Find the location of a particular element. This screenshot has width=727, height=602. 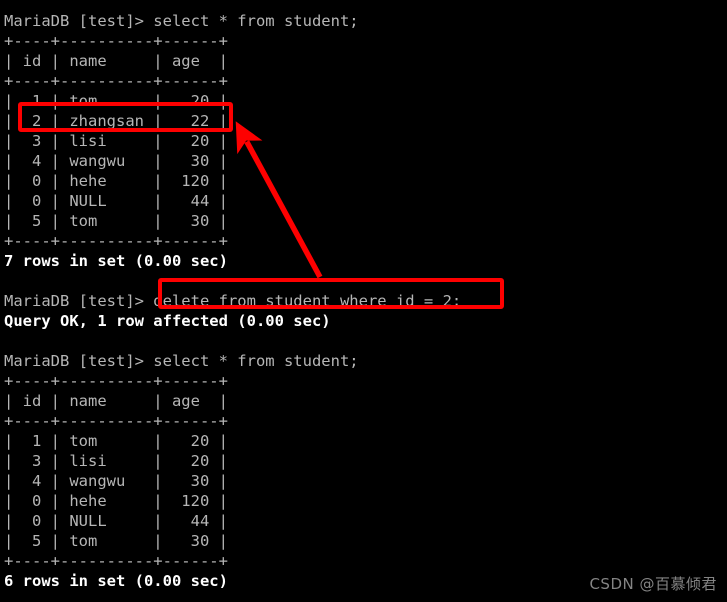

terminal-line-t2-row-5: | 0 | NULL | 44 | is located at coordinates (116, 521).